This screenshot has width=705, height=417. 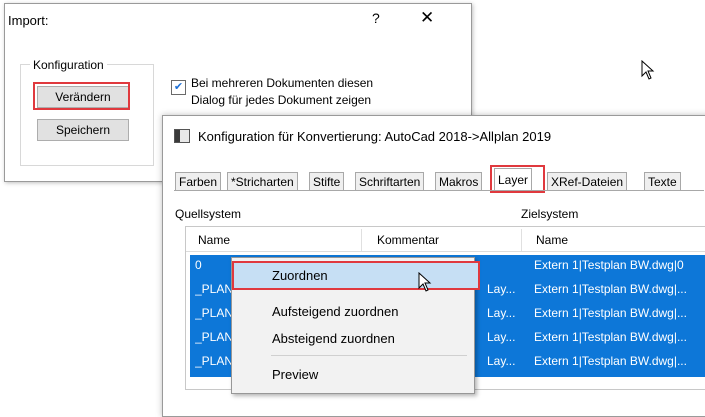 I want to click on menu-item-aufsteigend-zuordnen: Aufsteigend zuordnen, so click(x=335, y=311).